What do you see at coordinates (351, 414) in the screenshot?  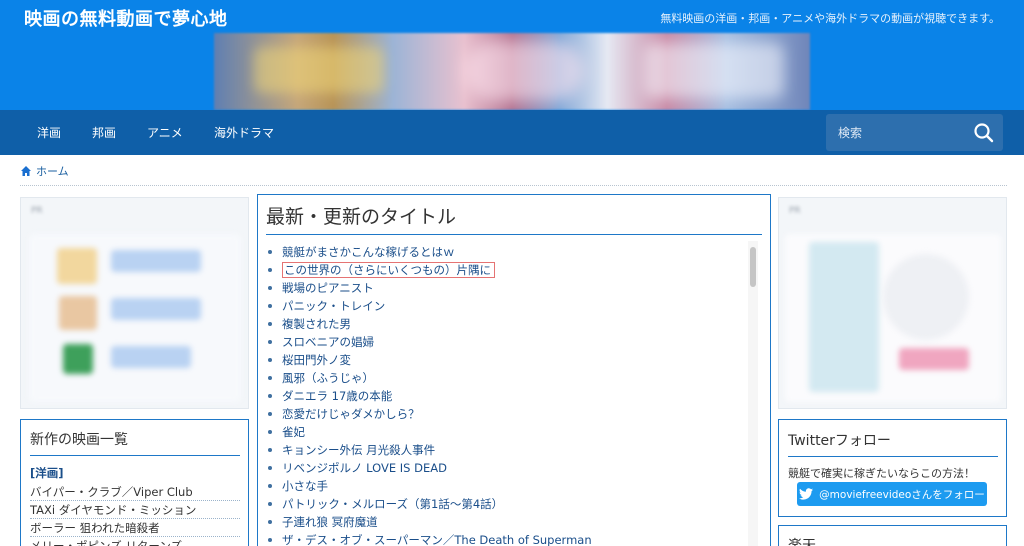 I see `title-link: 恋愛だけじゃダメかしら？` at bounding box center [351, 414].